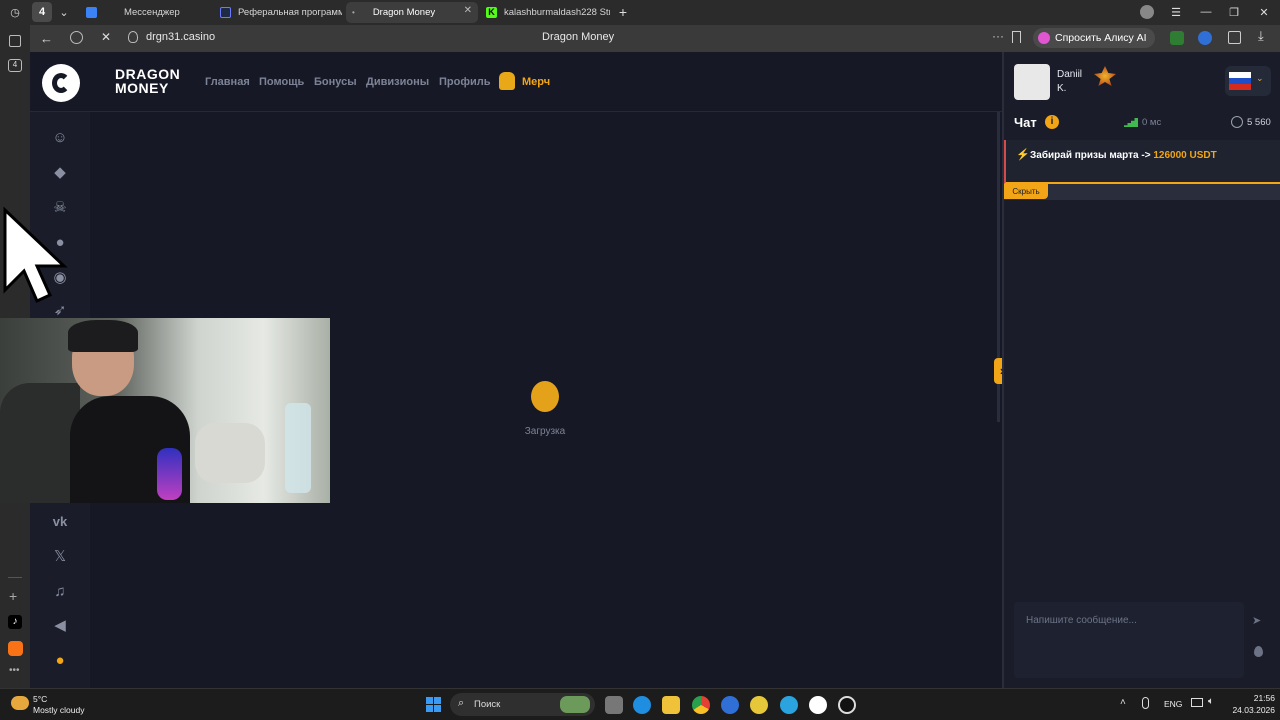 The height and width of the screenshot is (720, 1280). What do you see at coordinates (614, 705) in the screenshot?
I see `task-view-icon` at bounding box center [614, 705].